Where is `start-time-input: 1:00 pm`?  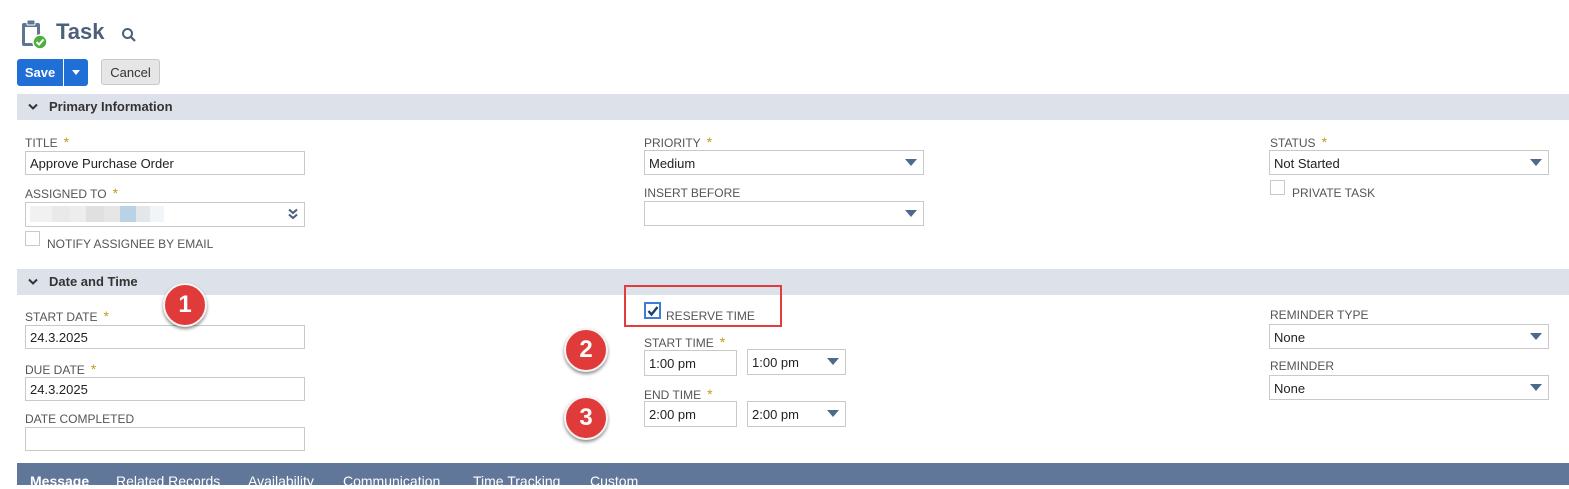
start-time-input: 1:00 pm is located at coordinates (690, 363).